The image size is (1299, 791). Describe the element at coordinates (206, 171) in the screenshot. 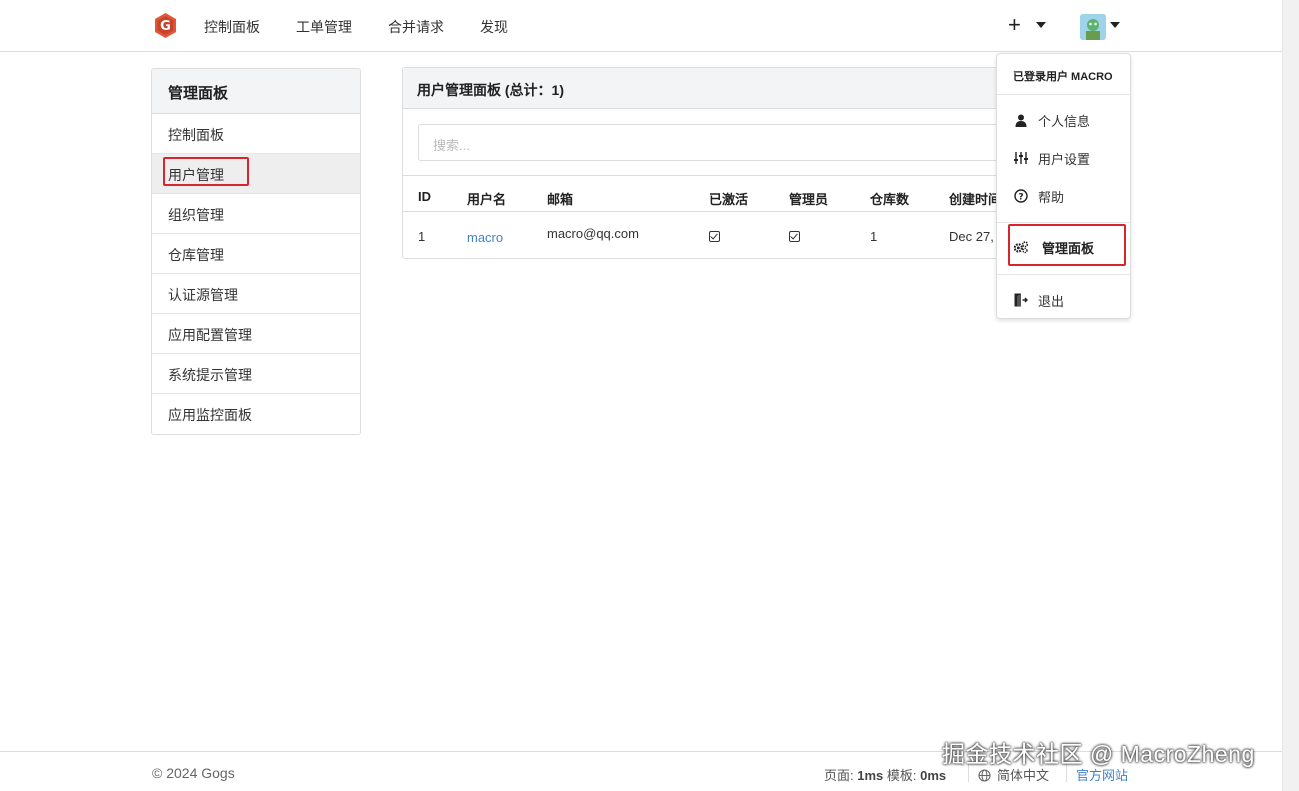

I see `highlight-box-users` at that location.